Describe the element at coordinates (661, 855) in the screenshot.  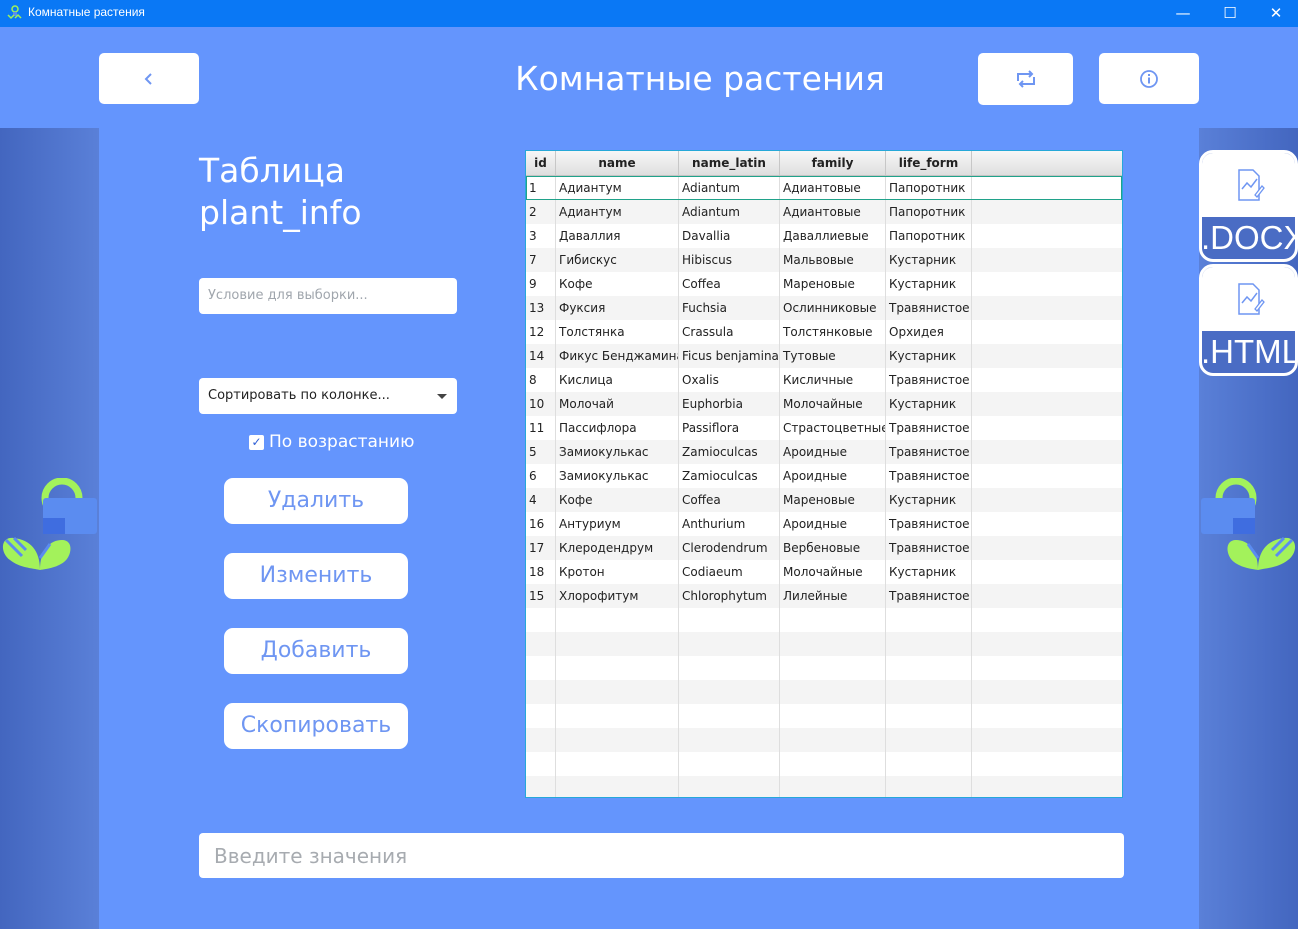
I see `values-input: Введите значения` at that location.